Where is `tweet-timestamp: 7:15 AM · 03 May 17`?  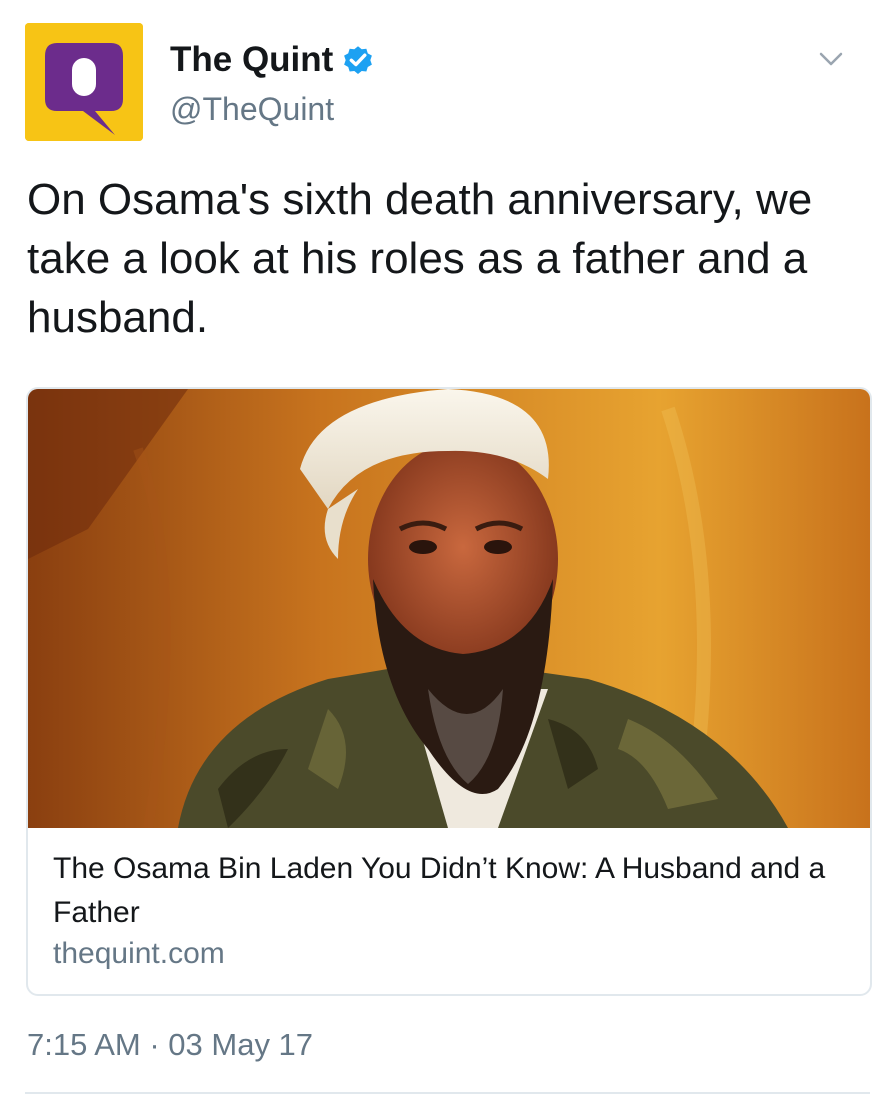 tweet-timestamp: 7:15 AM · 03 May 17 is located at coordinates (170, 1045).